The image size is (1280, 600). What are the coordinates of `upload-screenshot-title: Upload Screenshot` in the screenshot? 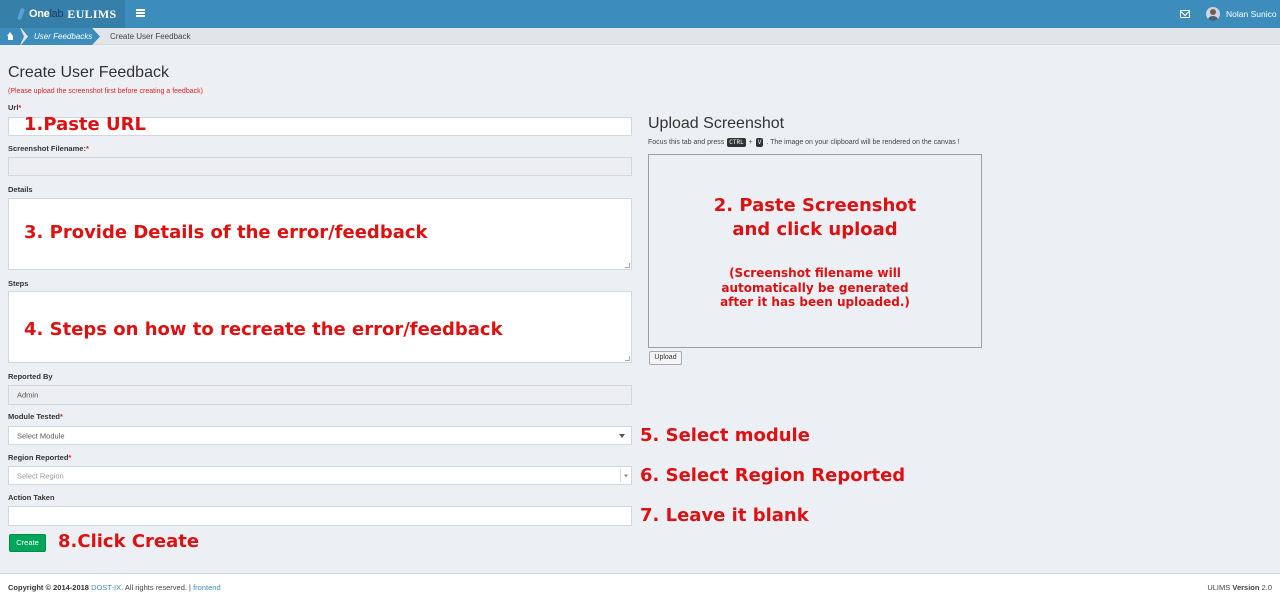 It's located at (716, 123).